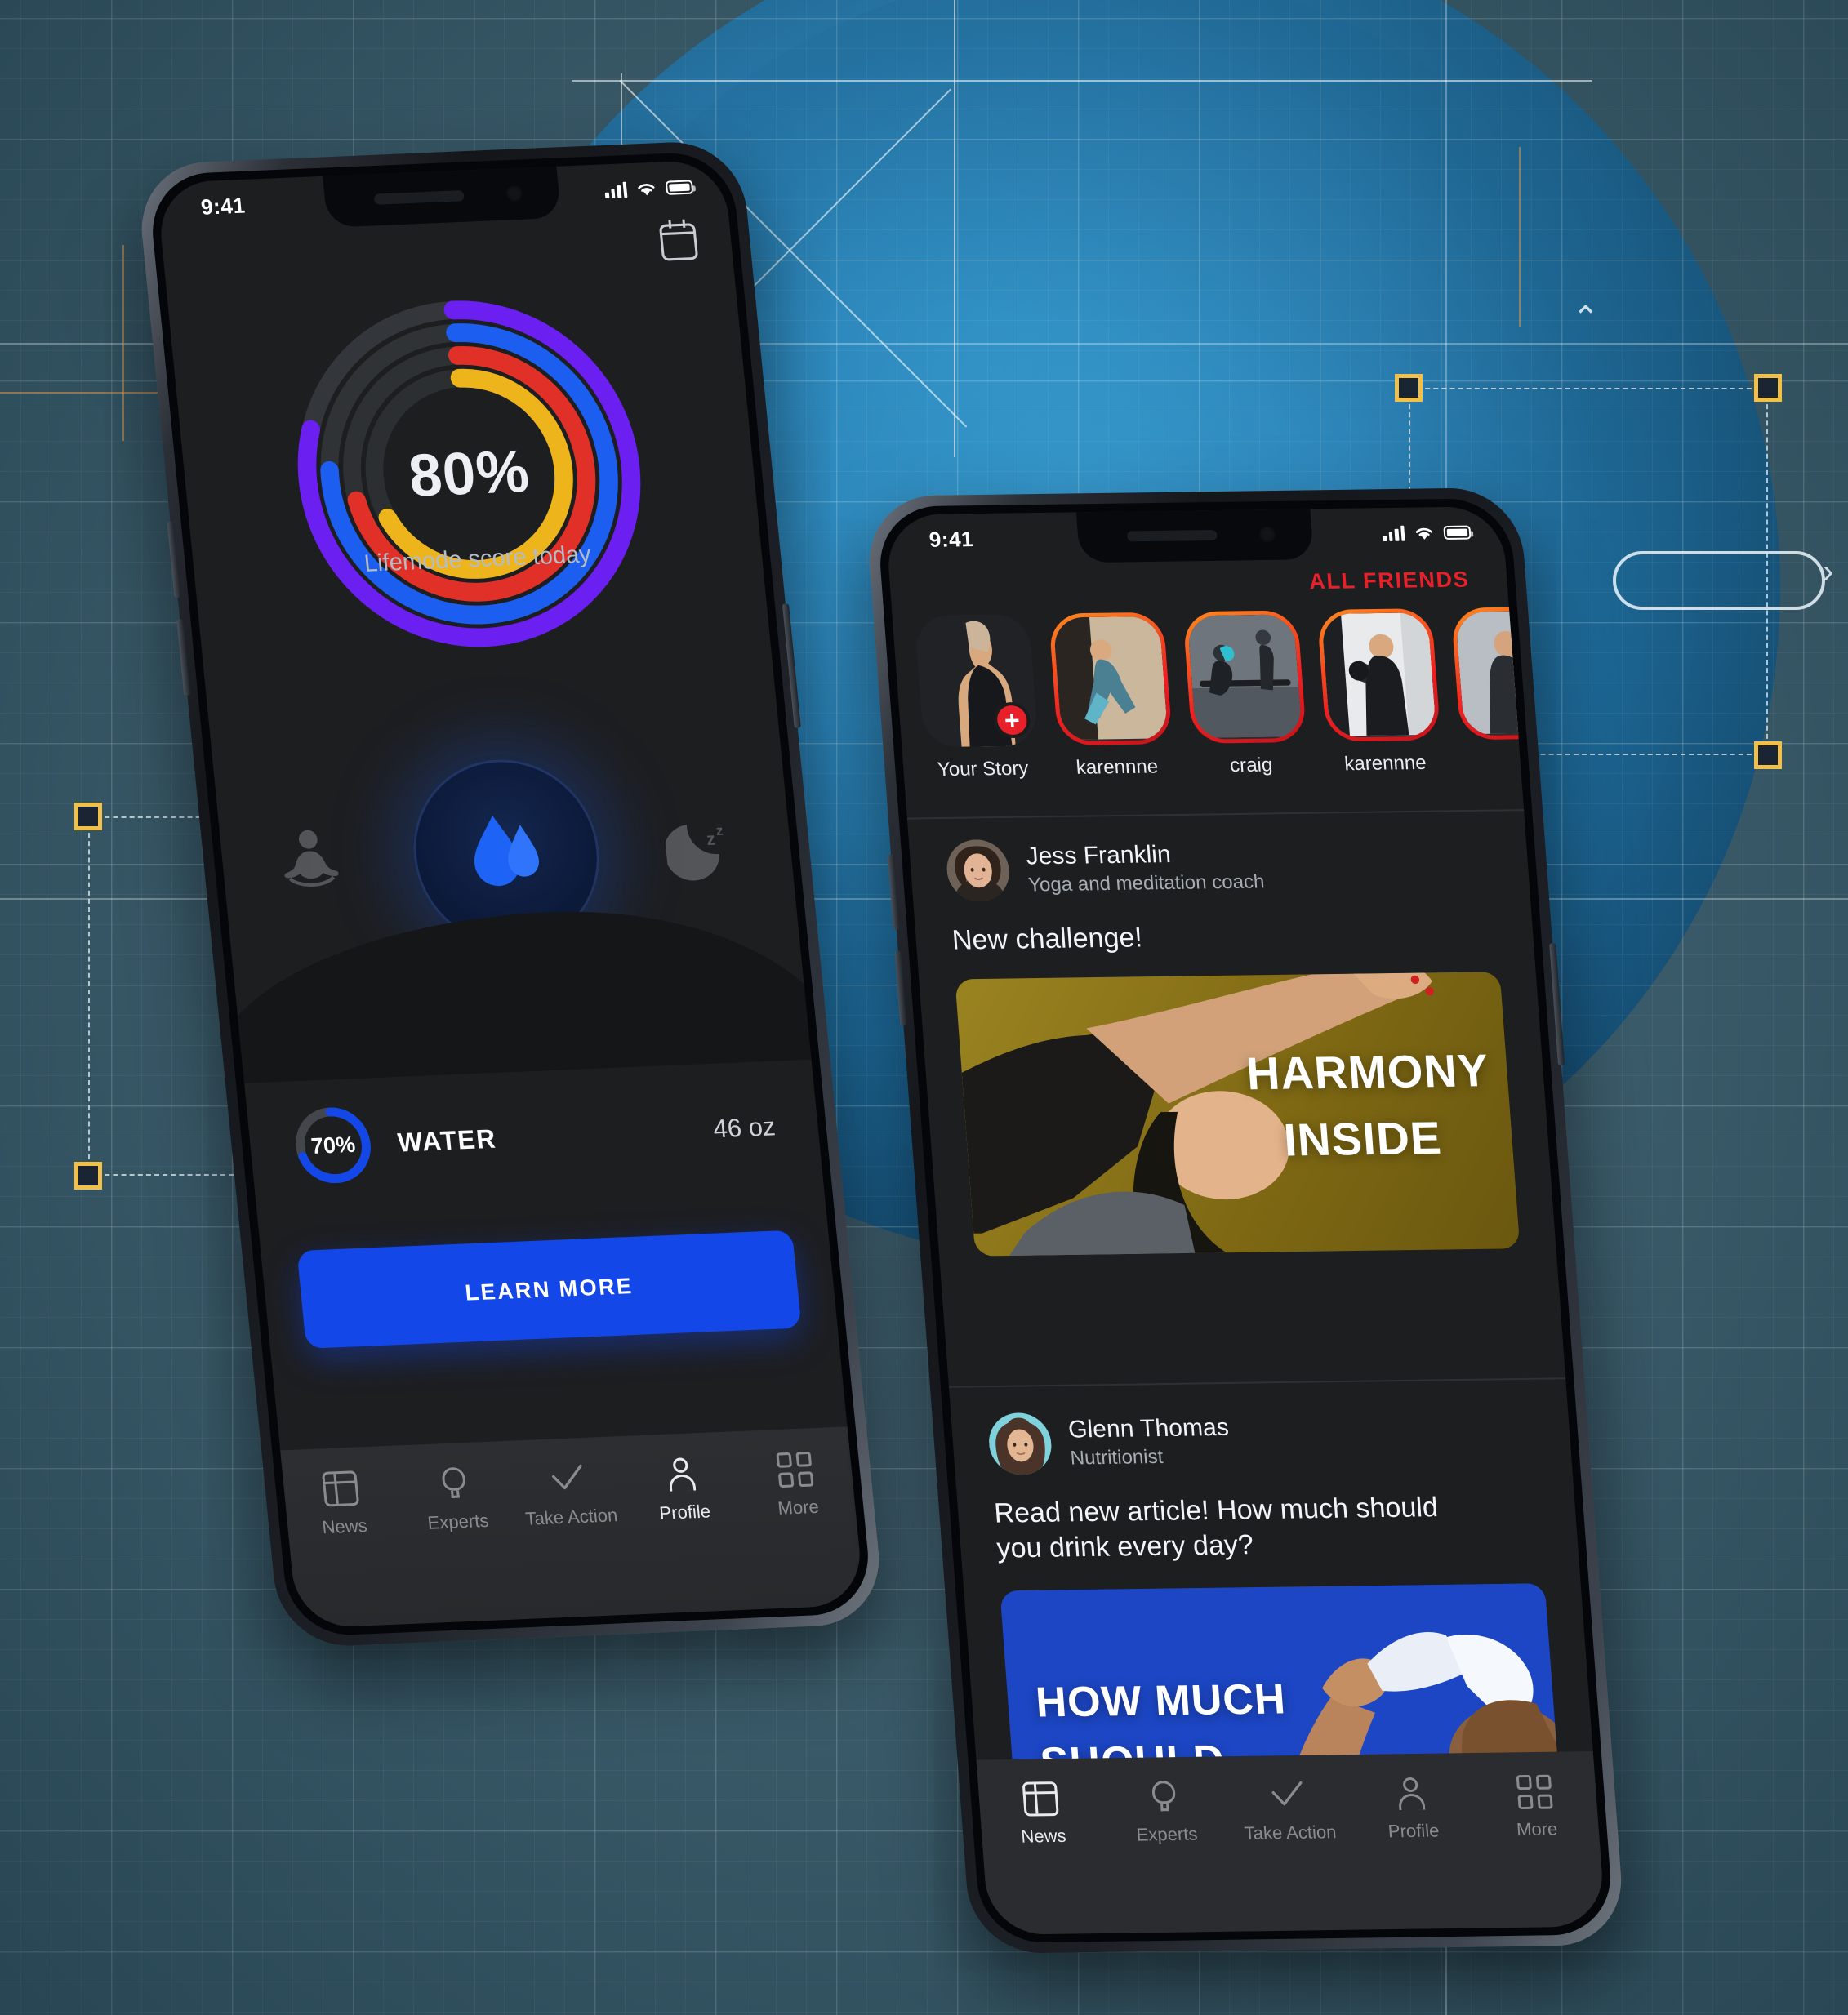 The width and height of the screenshot is (1848, 2015). Describe the element at coordinates (1146, 883) in the screenshot. I see `post-role: Yoga and meditation coach` at that location.